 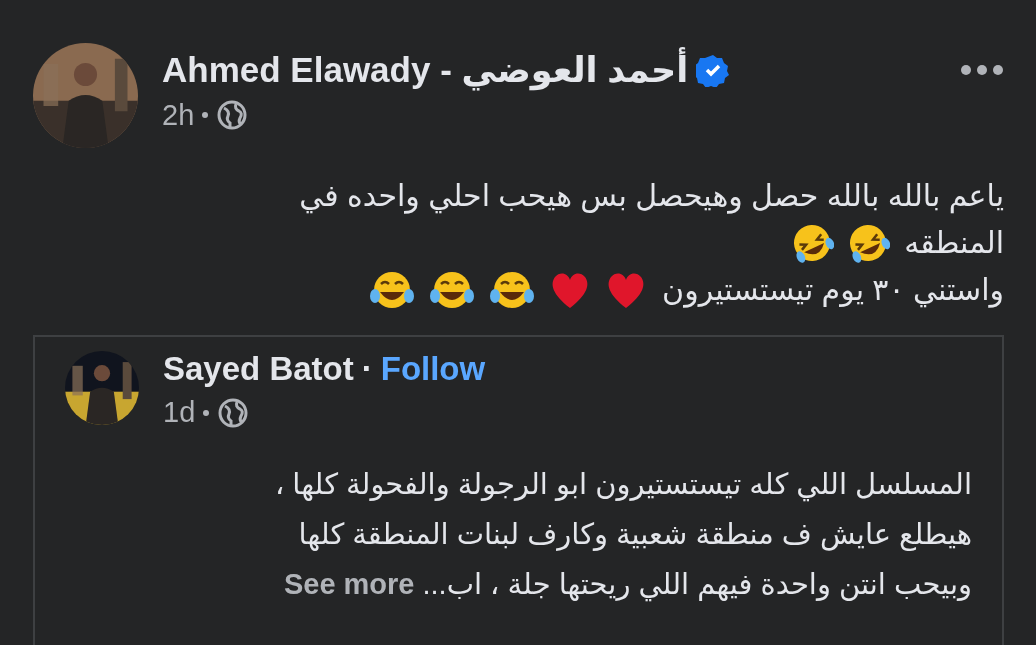 I want to click on post-text: ياعم بالله بالله حصل وهيحصل بس هيحب احلي واحده في, so click(x=651, y=197).